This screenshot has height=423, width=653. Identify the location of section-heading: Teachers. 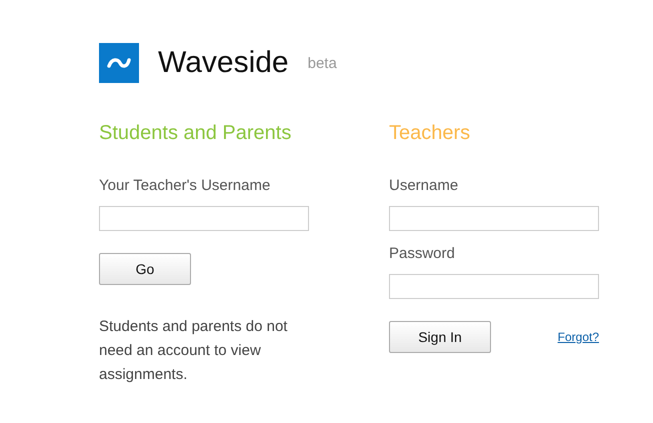
(430, 133).